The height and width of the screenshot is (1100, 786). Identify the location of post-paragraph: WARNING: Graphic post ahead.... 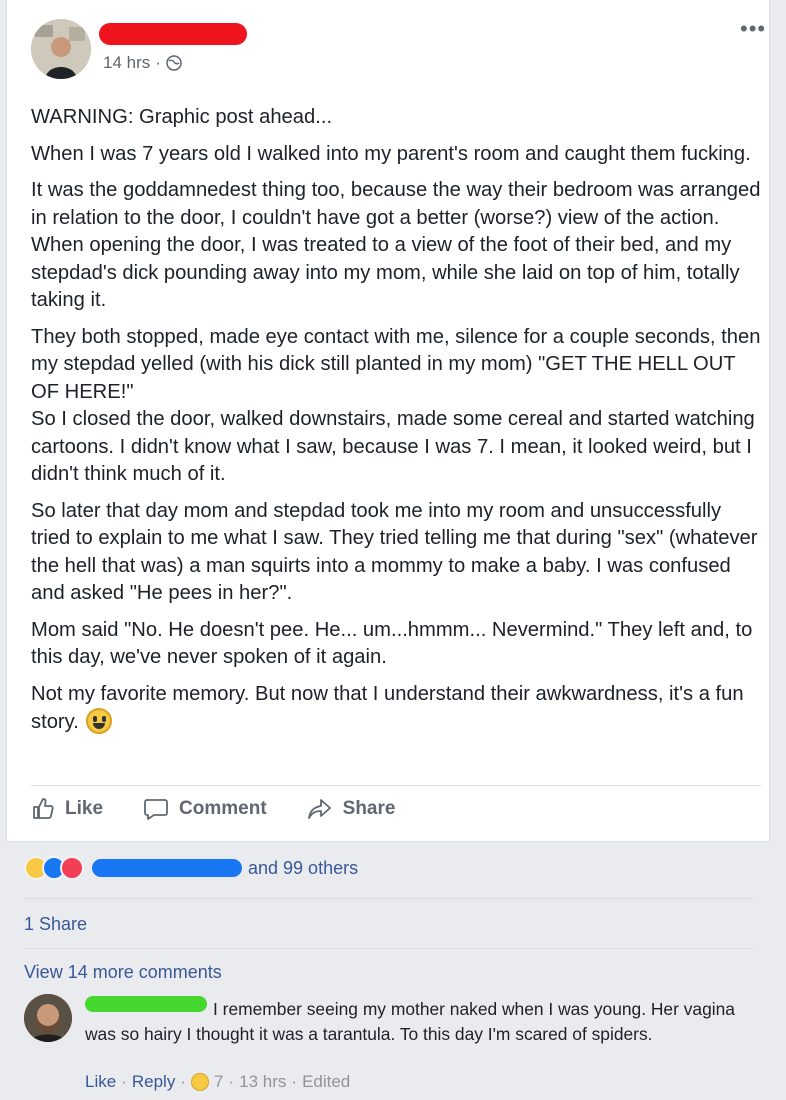
(182, 117).